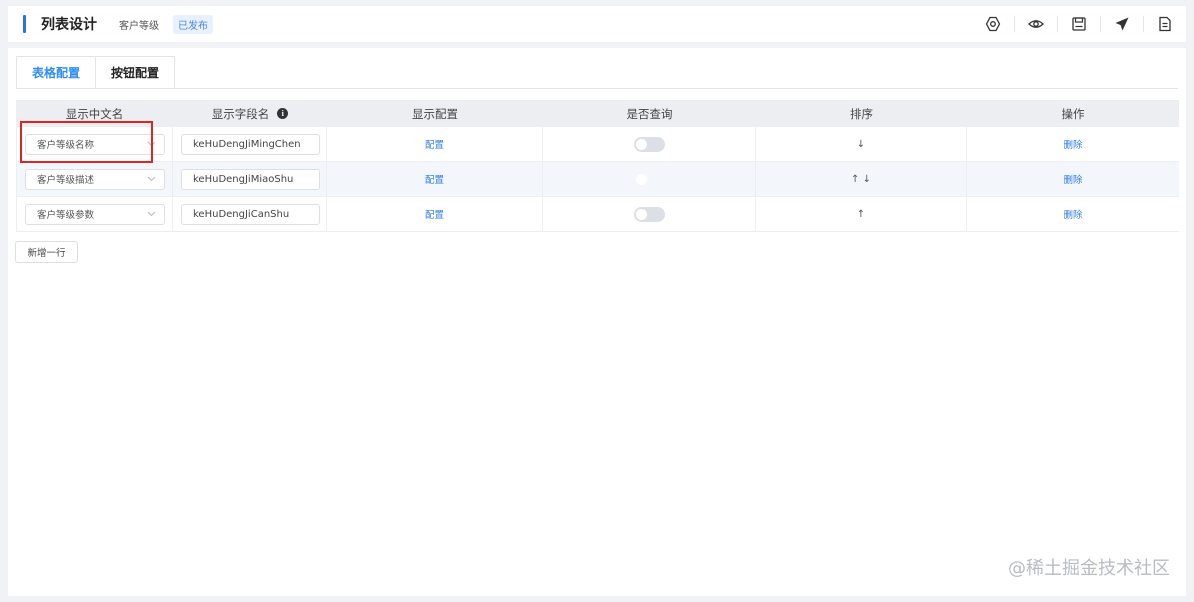 This screenshot has width=1194, height=602. I want to click on watermark: @稀土掘金技术社区, so click(1089, 568).